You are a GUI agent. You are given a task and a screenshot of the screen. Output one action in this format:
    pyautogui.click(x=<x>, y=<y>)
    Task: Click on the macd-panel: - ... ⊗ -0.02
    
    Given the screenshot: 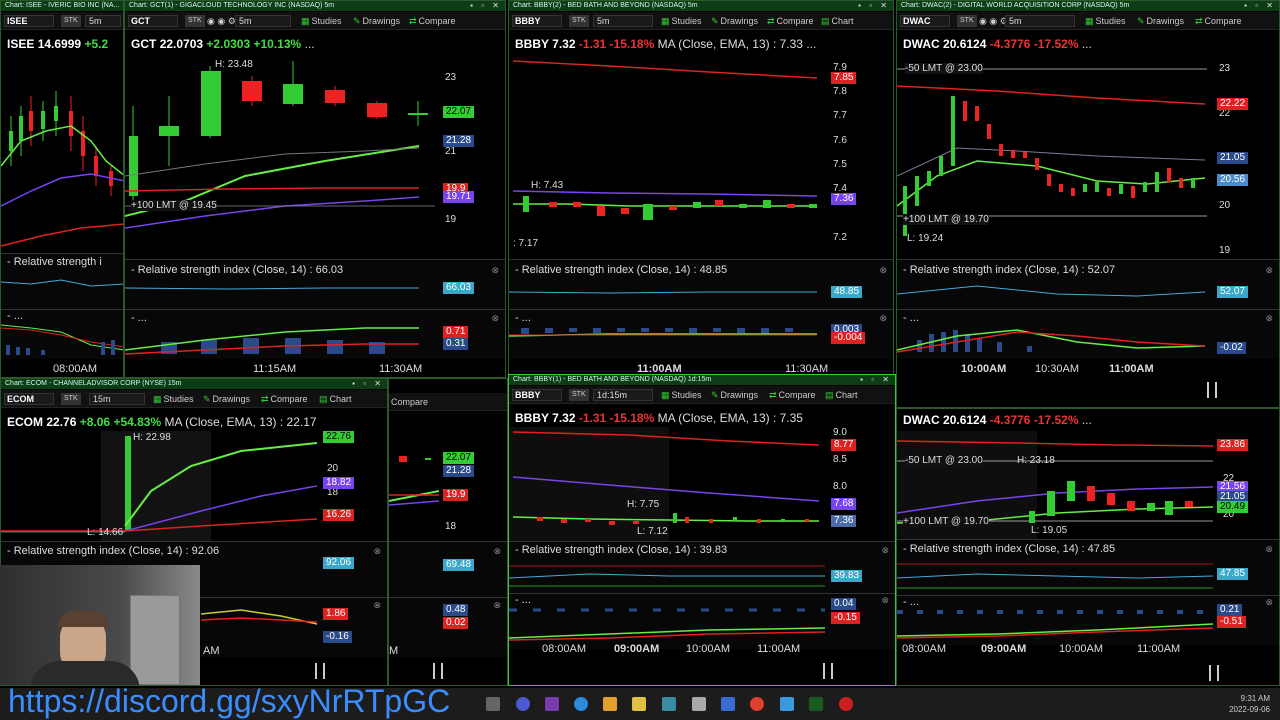 What is the action you would take?
    pyautogui.click(x=1088, y=334)
    